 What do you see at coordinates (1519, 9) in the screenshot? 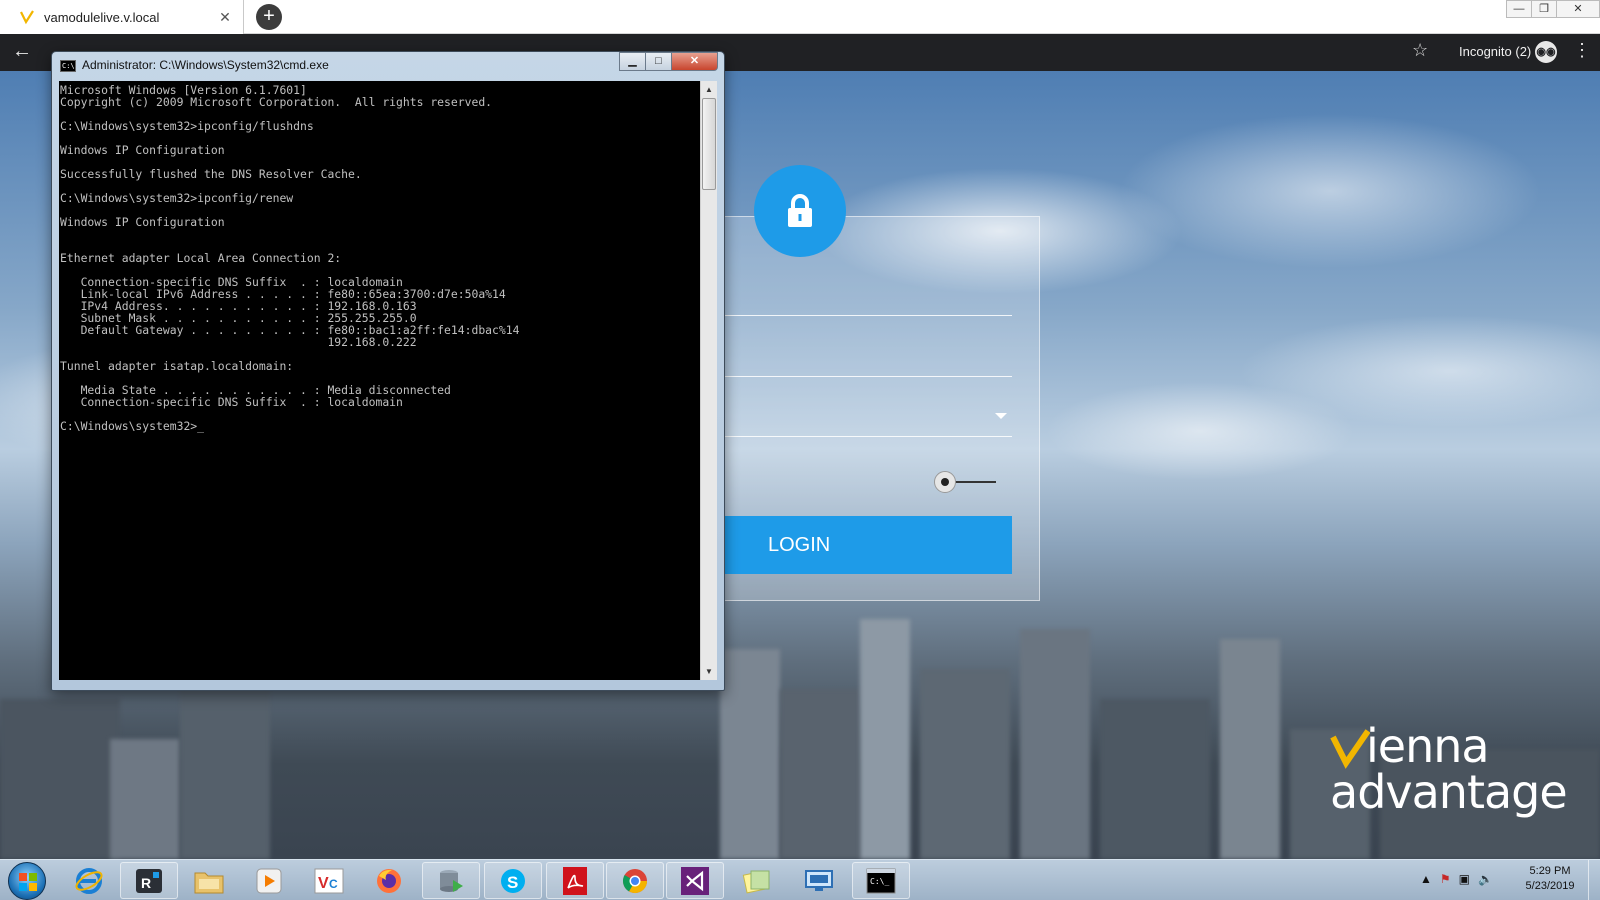
I see `minimize-window-button: —` at bounding box center [1519, 9].